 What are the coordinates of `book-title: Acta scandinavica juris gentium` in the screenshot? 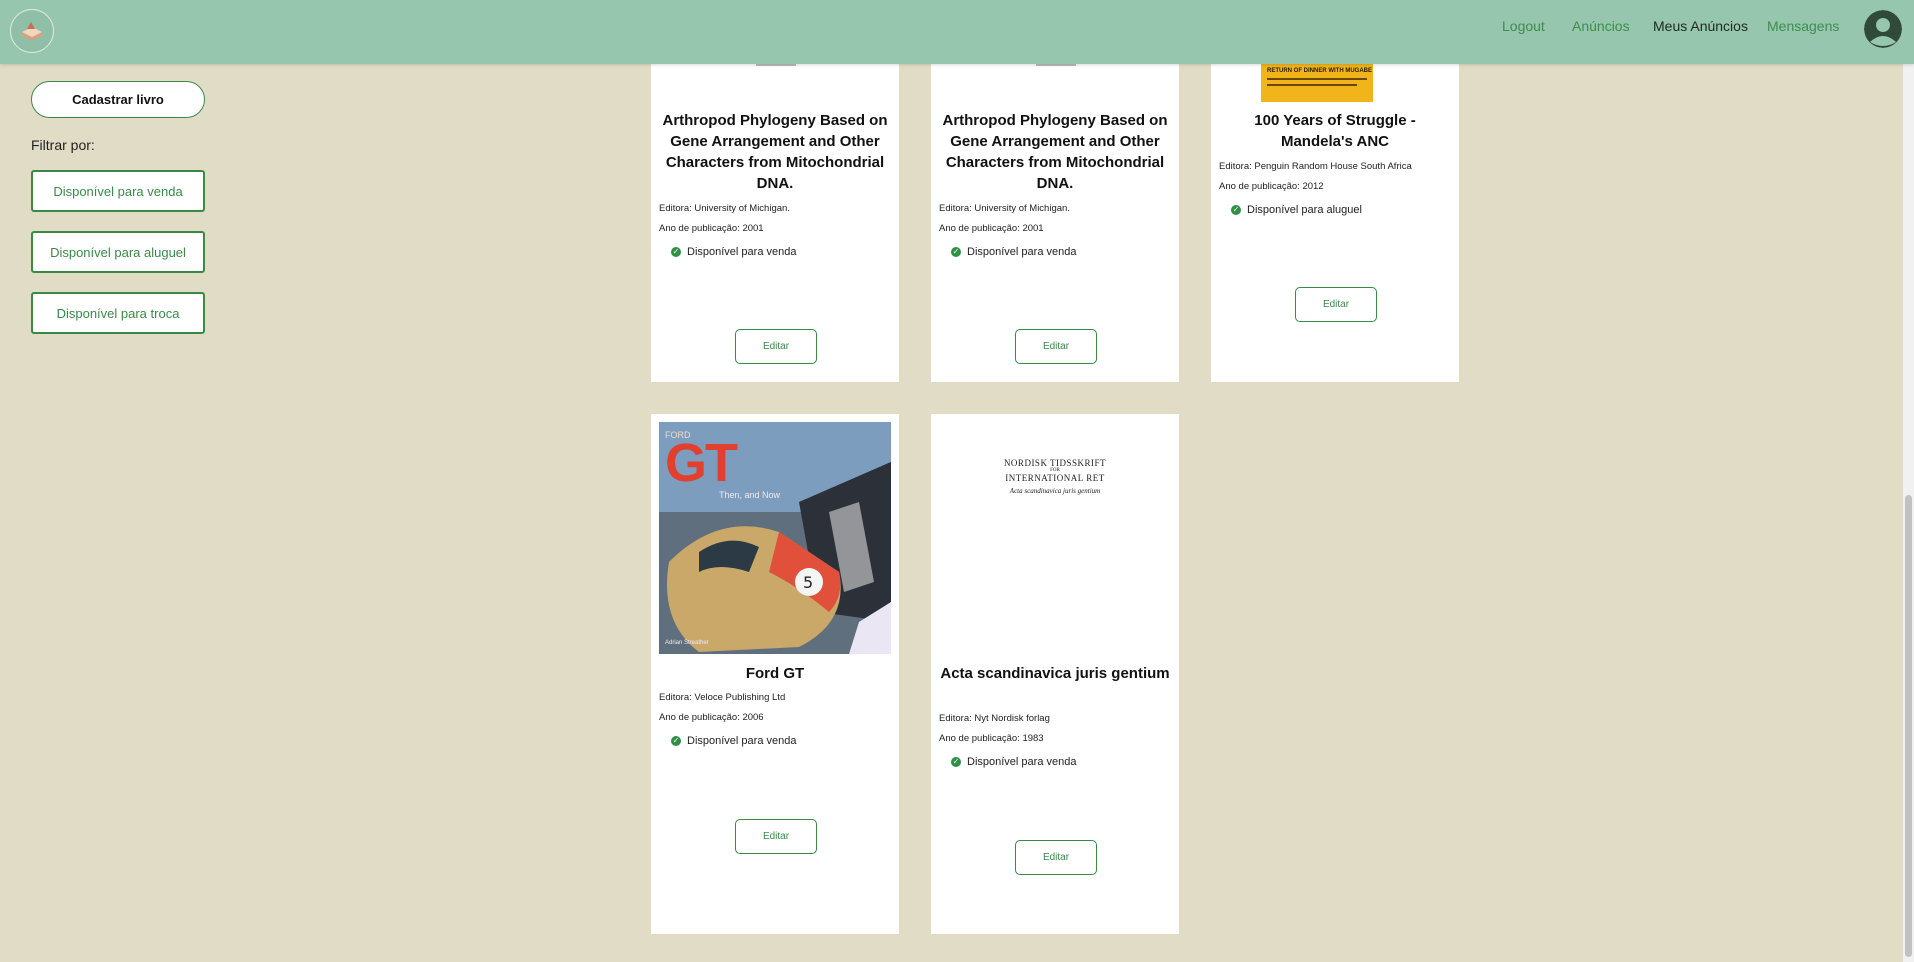 It's located at (1055, 673).